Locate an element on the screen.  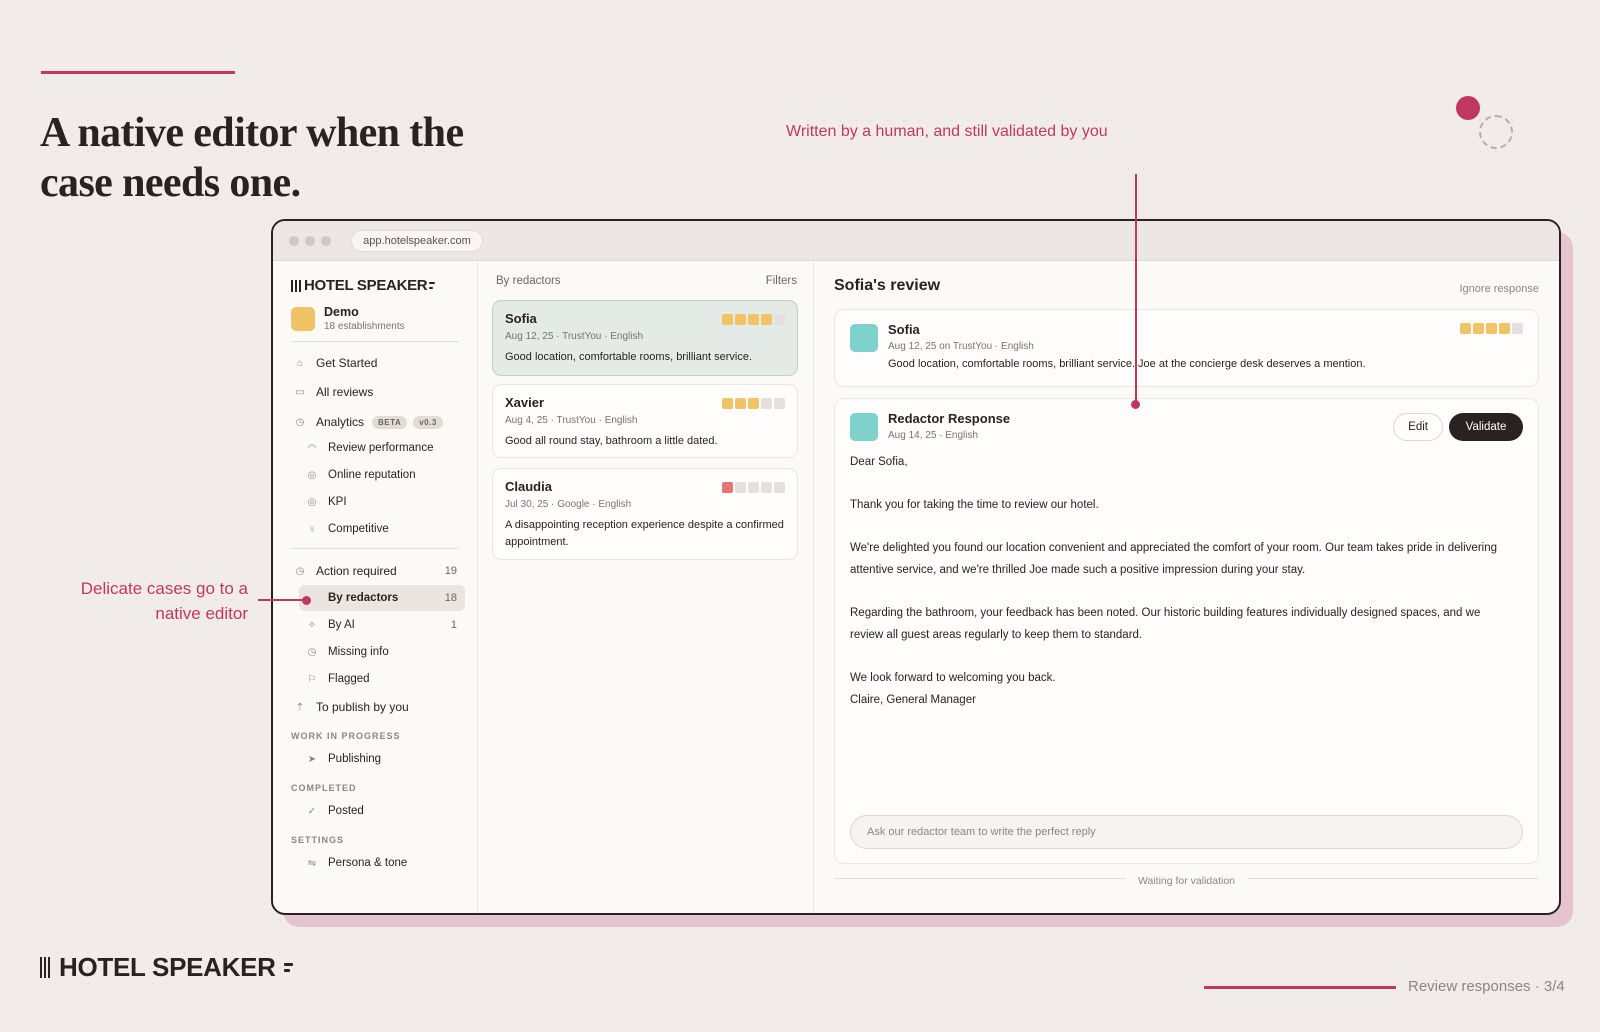
sidebar-item-label: Get Started is located at coordinates (347, 363).